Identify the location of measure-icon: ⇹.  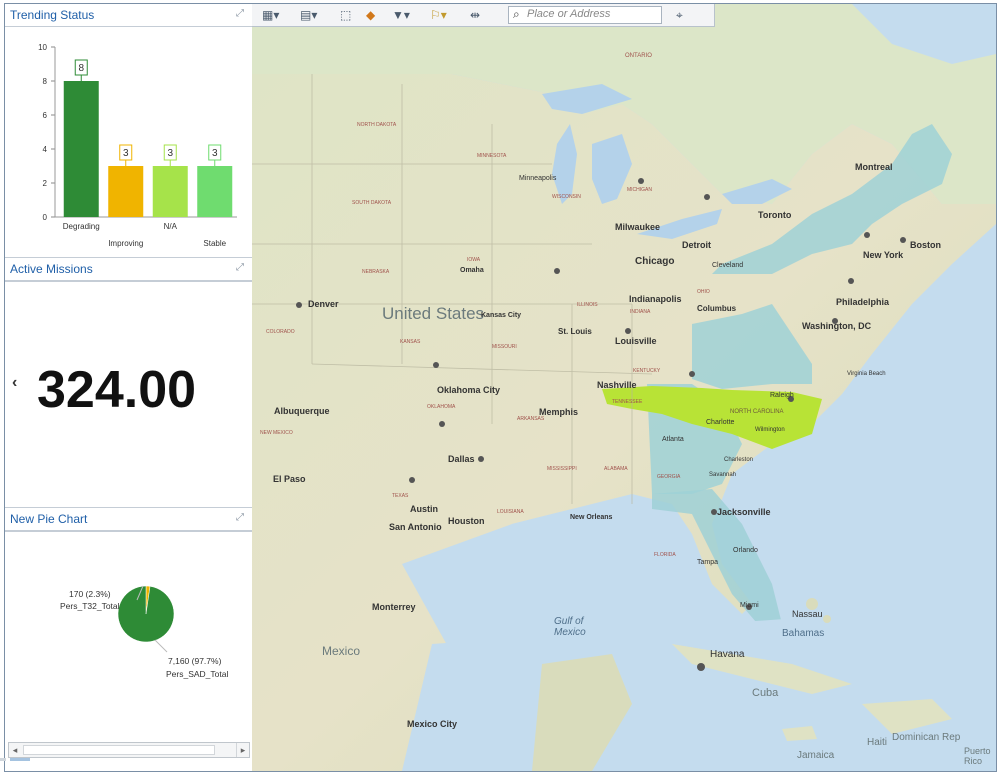
(475, 15).